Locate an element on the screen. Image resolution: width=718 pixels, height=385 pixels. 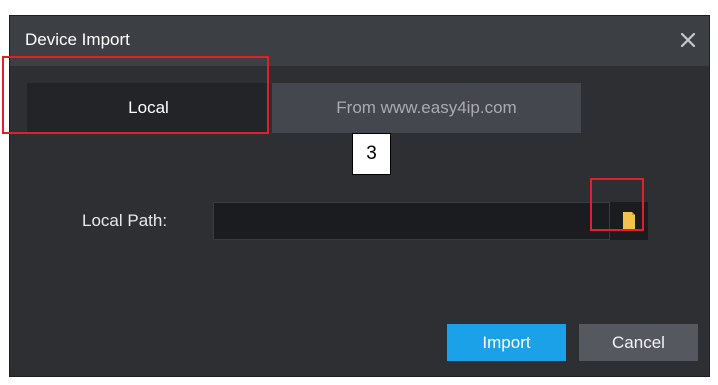
tab-local-label: Local is located at coordinates (148, 107).